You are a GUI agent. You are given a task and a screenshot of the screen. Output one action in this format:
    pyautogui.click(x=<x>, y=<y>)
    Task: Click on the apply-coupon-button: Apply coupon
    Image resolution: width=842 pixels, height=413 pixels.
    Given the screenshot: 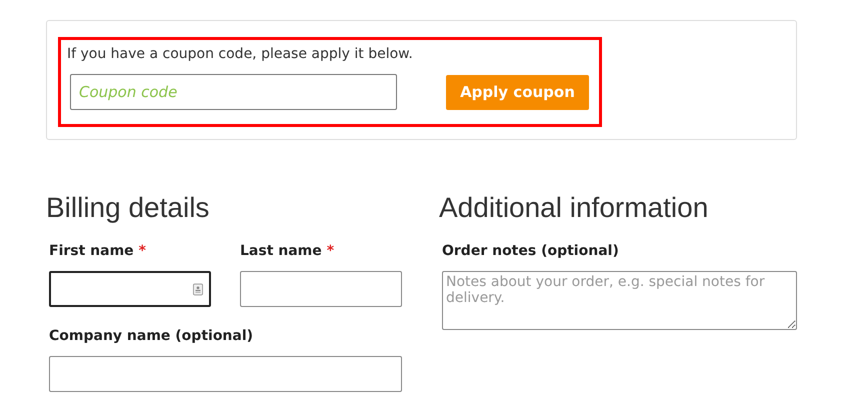 What is the action you would take?
    pyautogui.click(x=517, y=92)
    